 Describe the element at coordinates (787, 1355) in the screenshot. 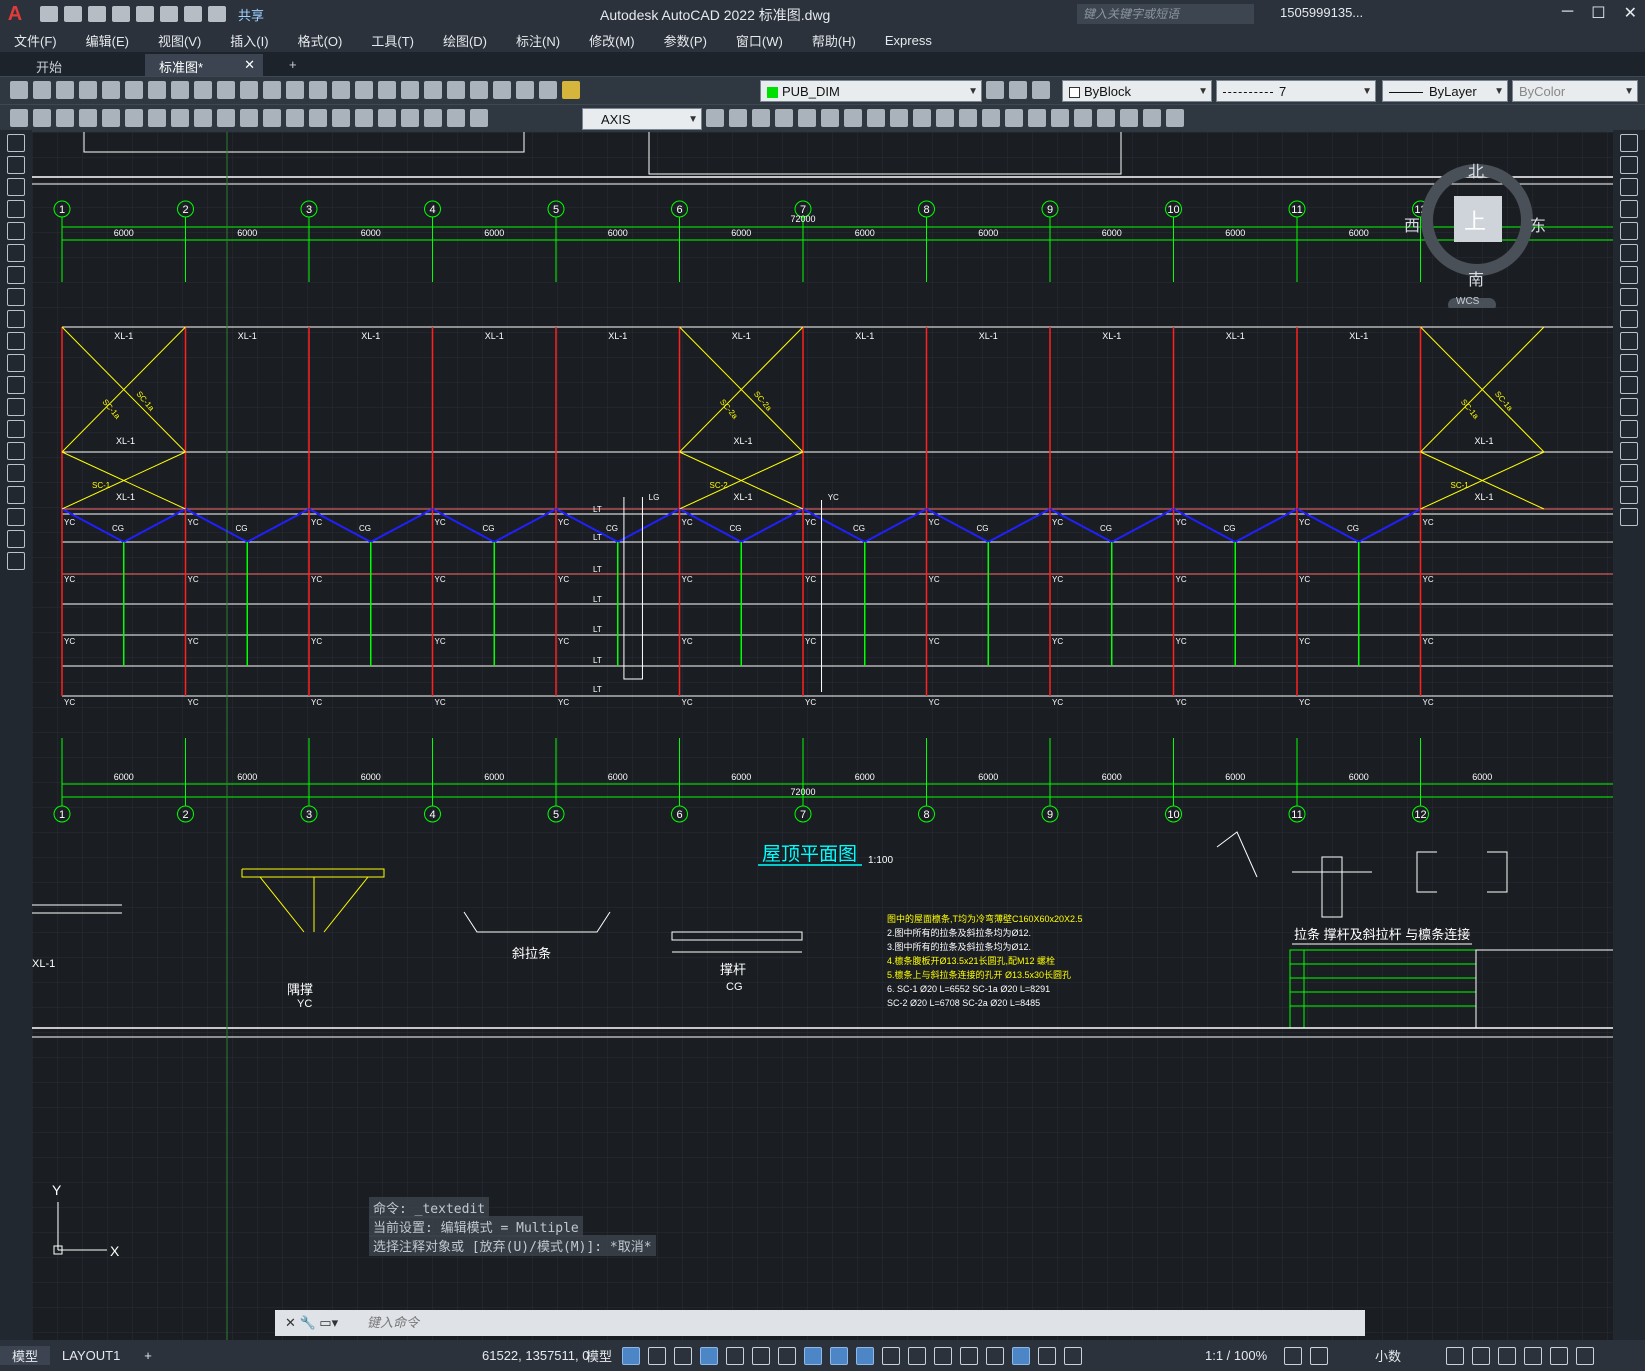

I see `otrack-icon` at that location.